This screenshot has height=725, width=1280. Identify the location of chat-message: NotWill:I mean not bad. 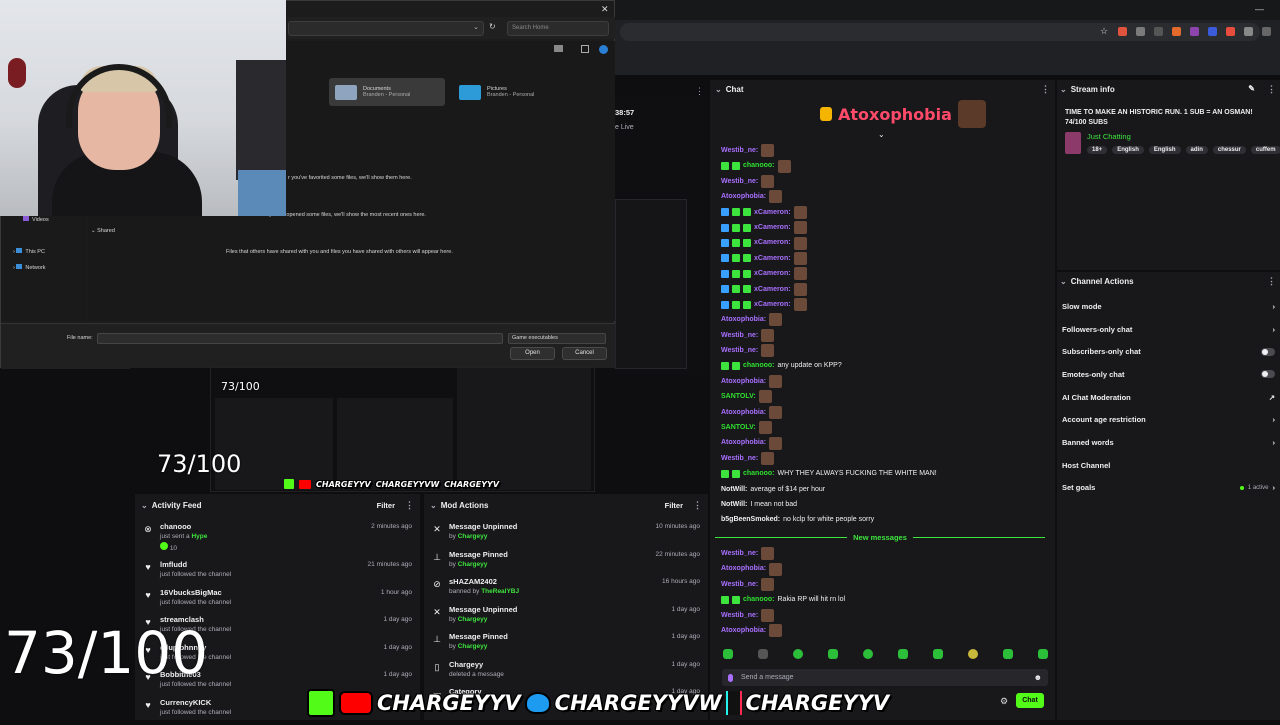
(886, 504).